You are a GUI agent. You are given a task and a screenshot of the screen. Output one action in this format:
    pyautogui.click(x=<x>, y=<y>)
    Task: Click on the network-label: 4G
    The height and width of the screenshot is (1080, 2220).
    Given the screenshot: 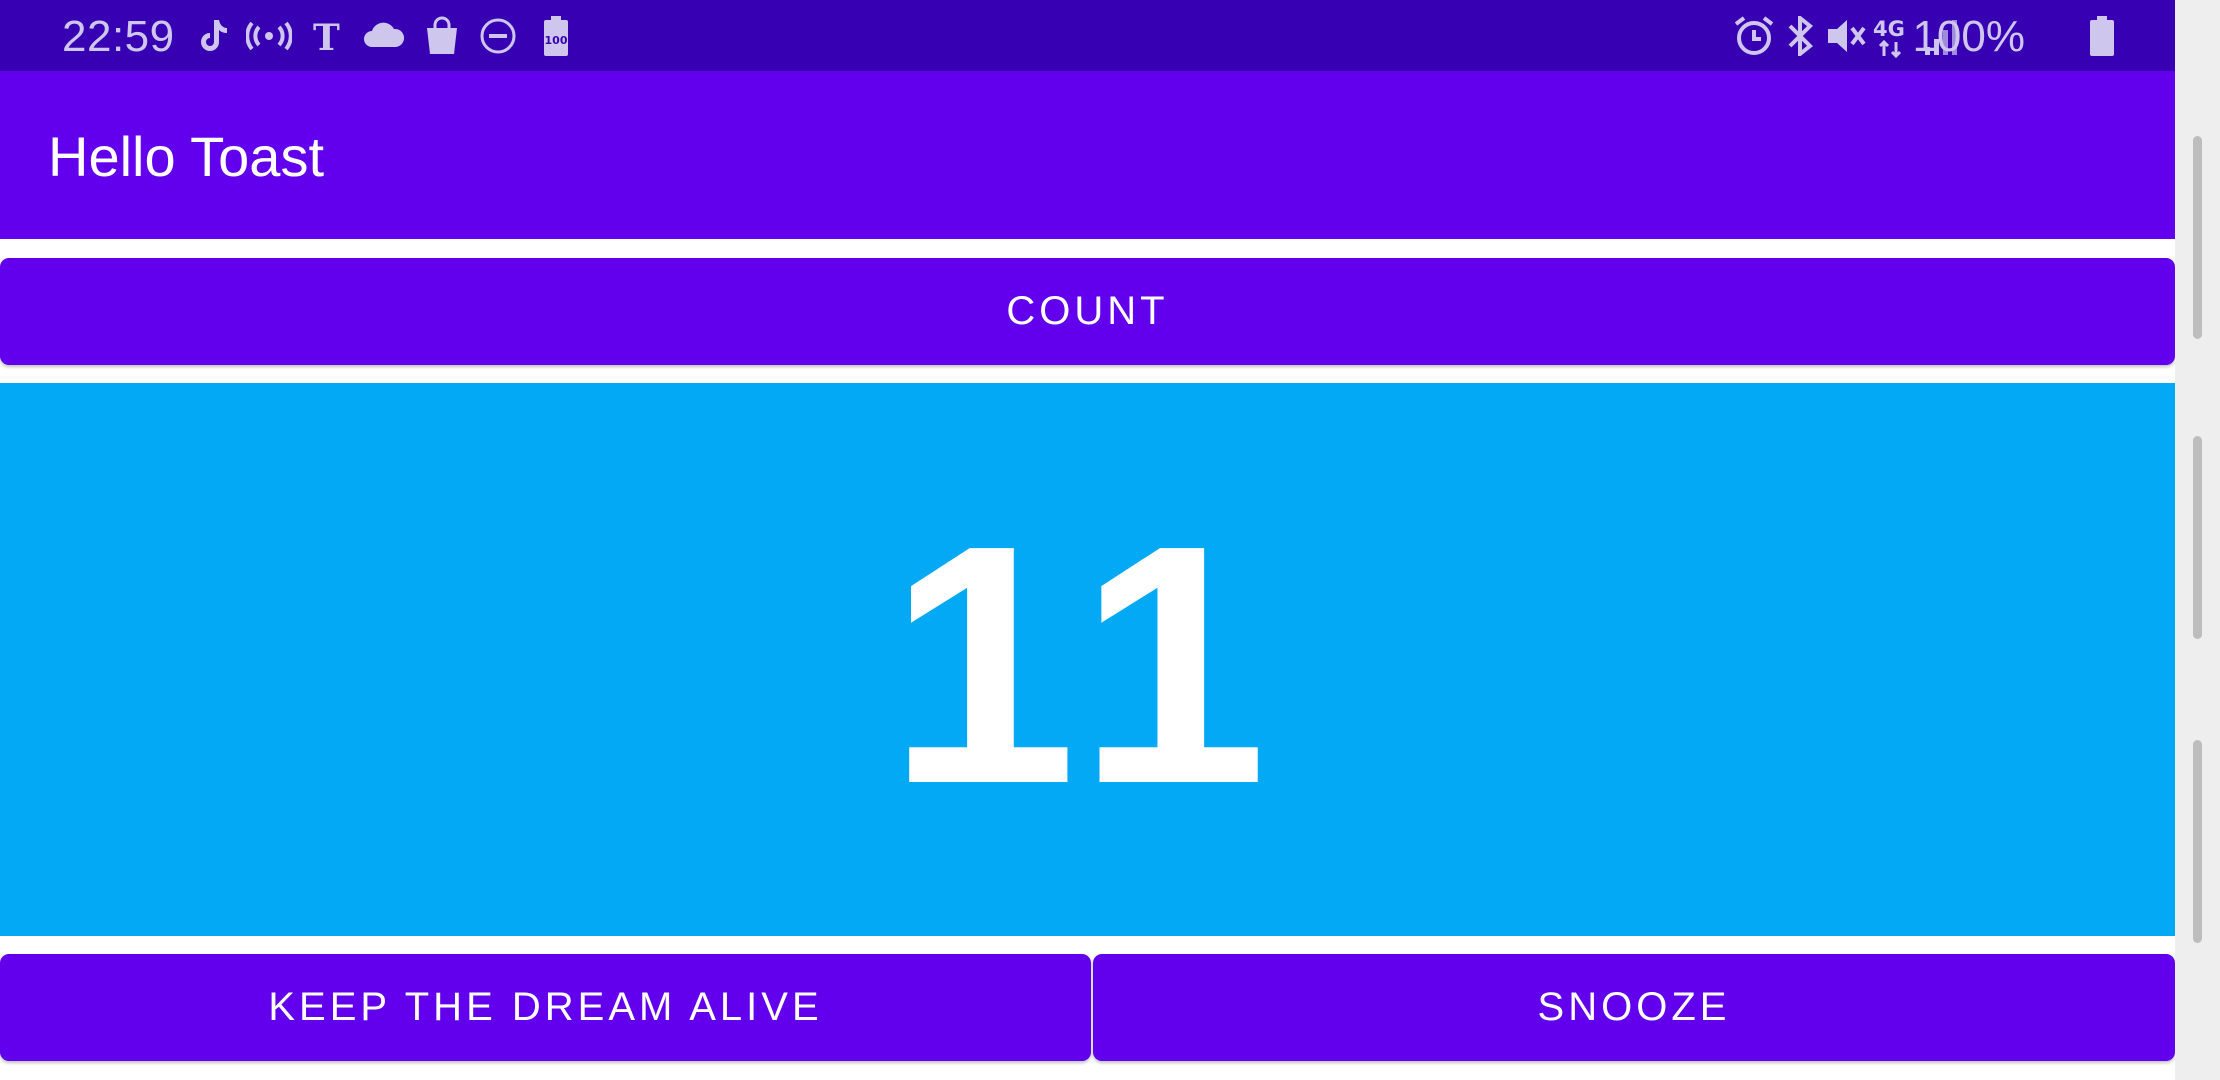 What is the action you would take?
    pyautogui.click(x=1889, y=29)
    